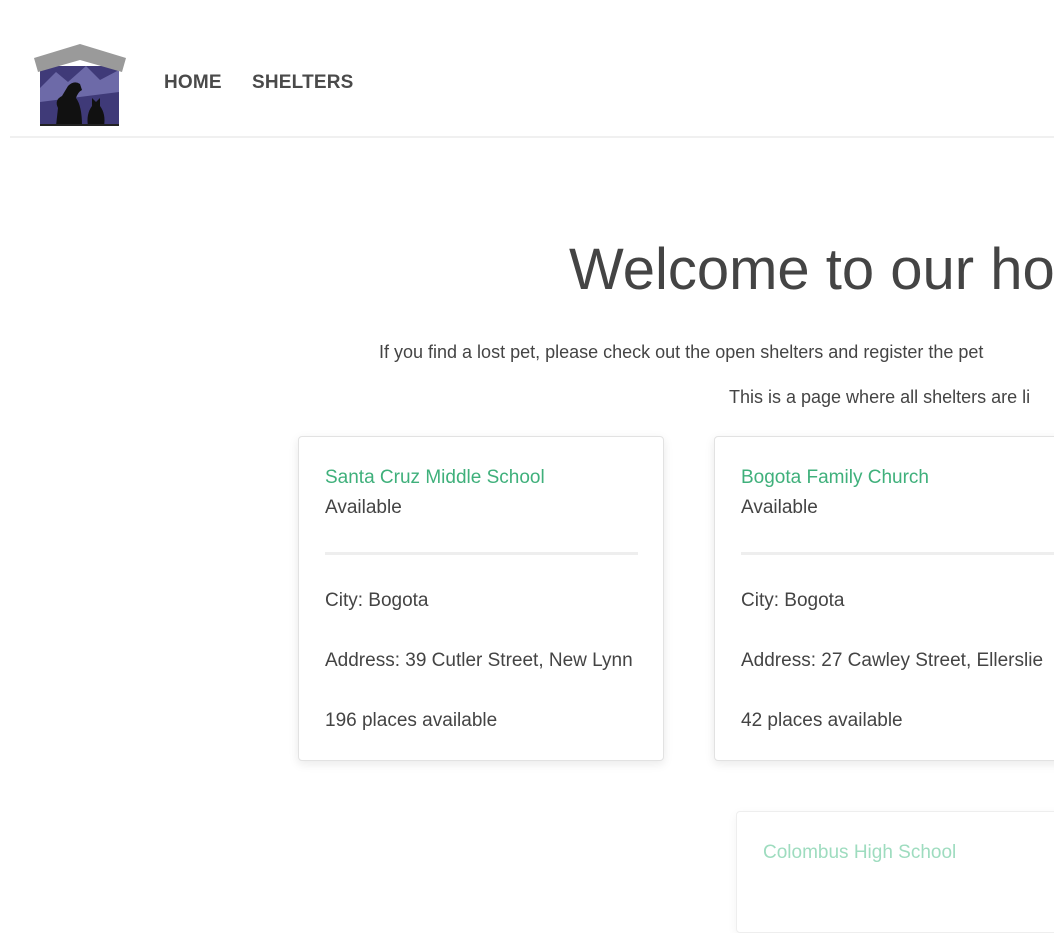 The image size is (1054, 933). I want to click on shelter-places: 42 places available, so click(822, 720).